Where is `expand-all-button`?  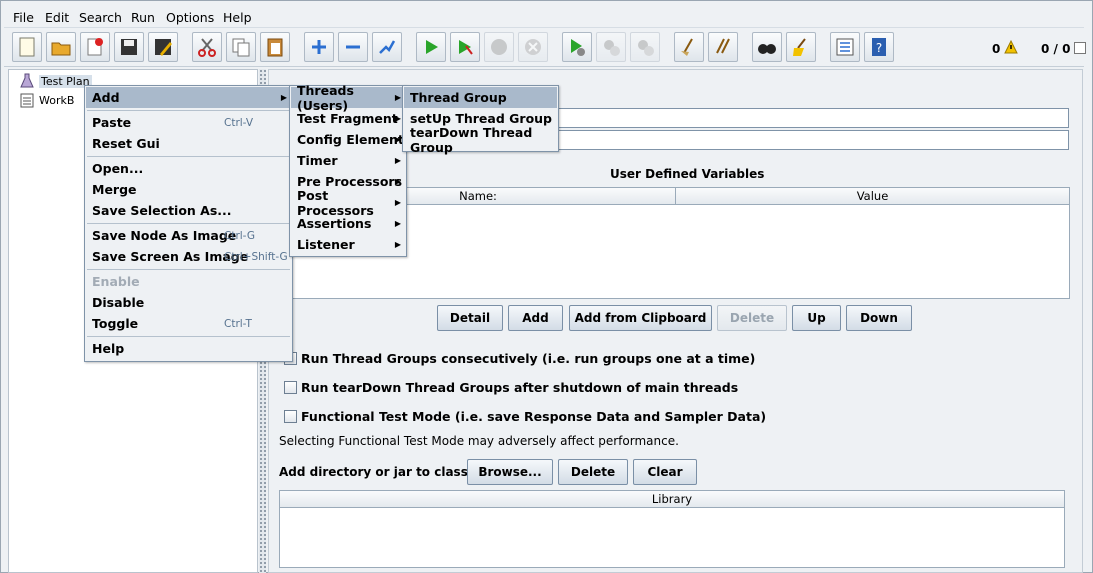 expand-all-button is located at coordinates (319, 47).